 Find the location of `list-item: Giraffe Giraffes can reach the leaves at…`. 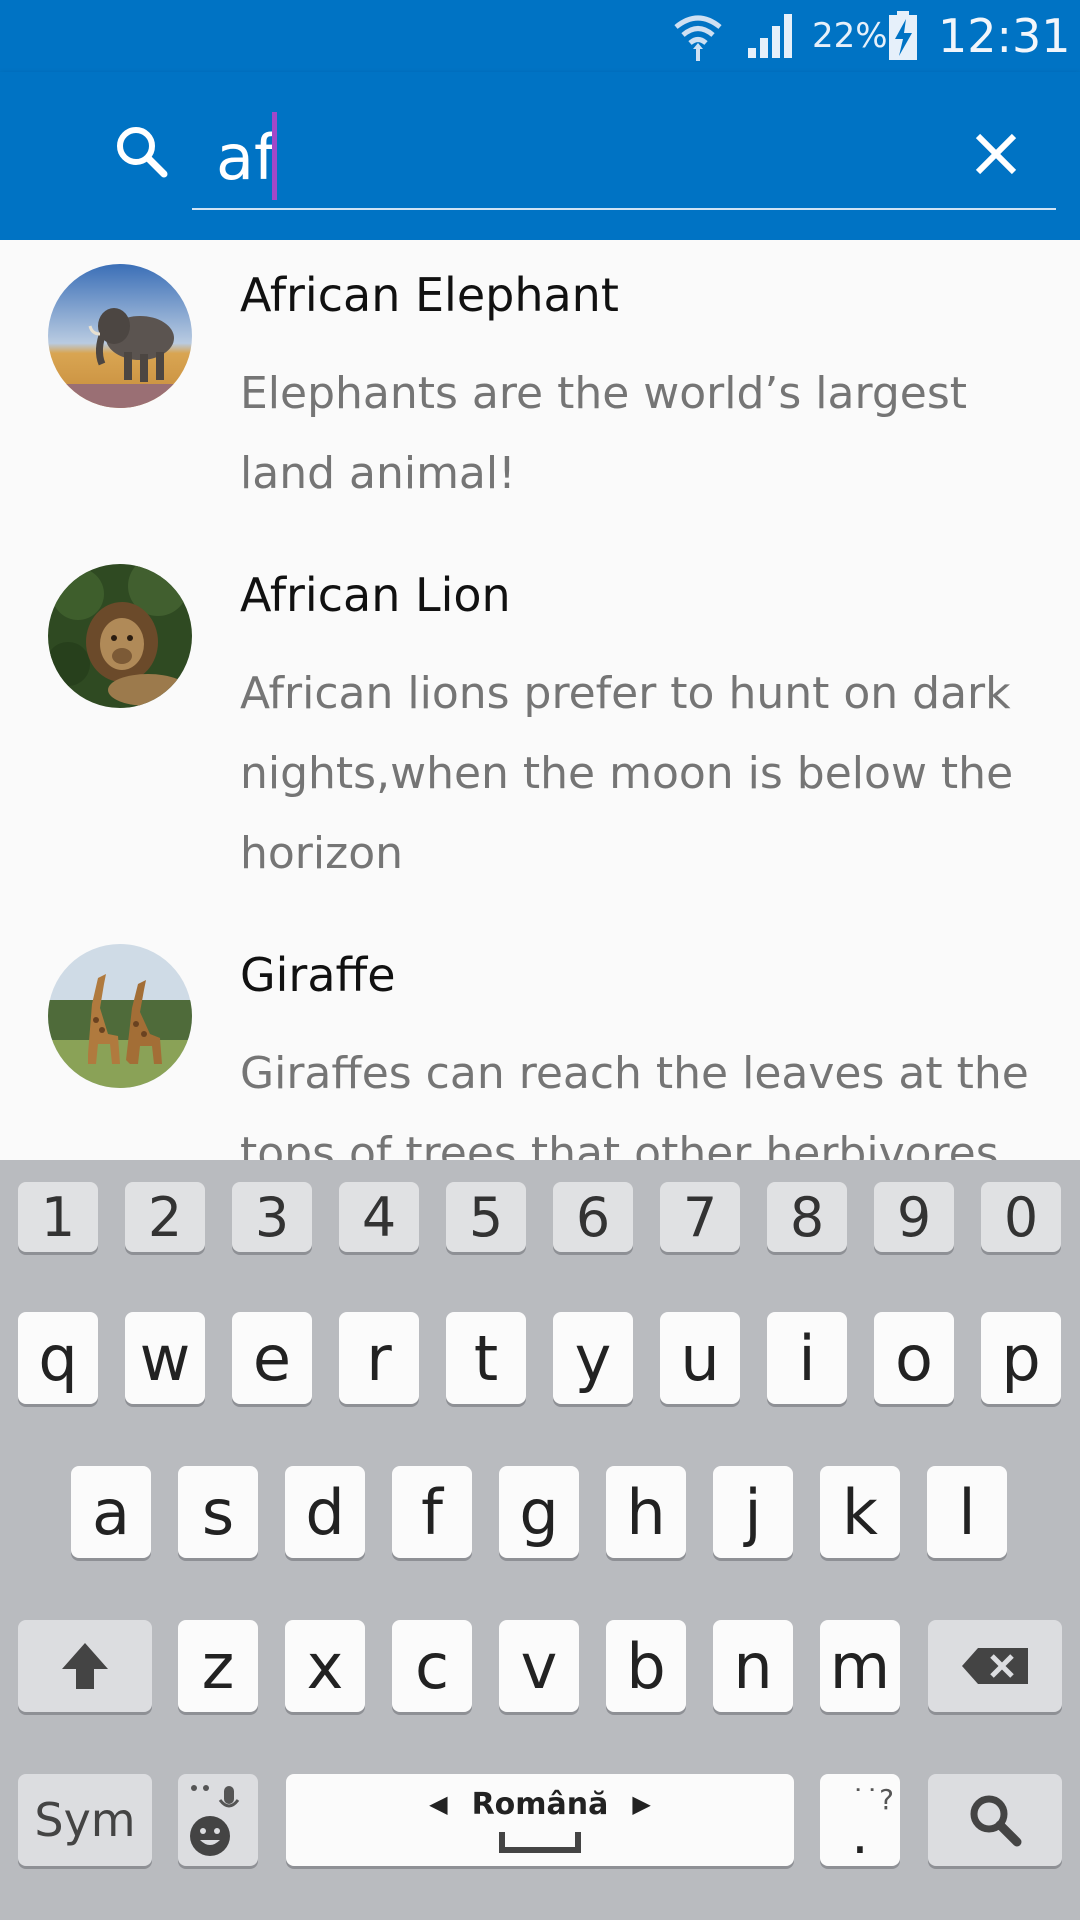

list-item: Giraffe Giraffes can reach the leaves at… is located at coordinates (540, 1040).